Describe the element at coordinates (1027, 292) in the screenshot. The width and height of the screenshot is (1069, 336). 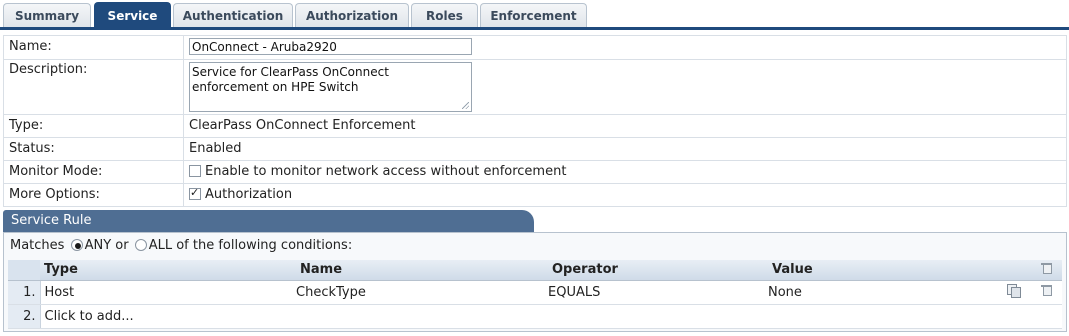
I see `row-actions` at that location.